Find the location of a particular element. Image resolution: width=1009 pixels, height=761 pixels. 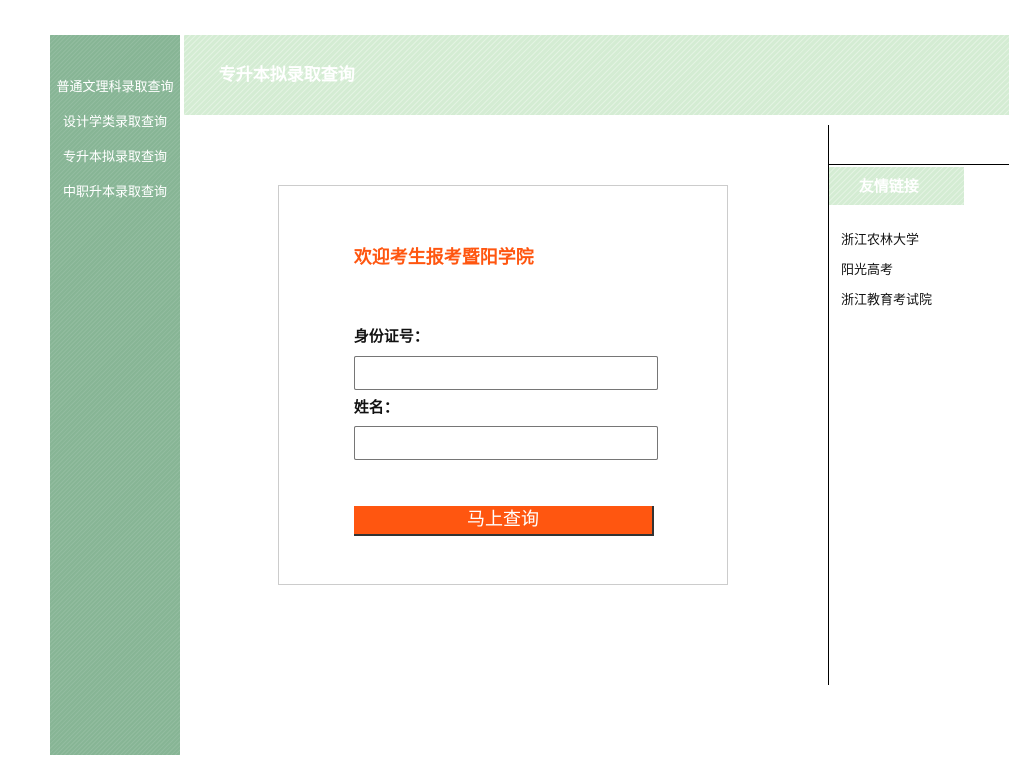

sidebar-nav: 普通文理科录取查询 设计学类录取查询 专升本拟录取查询 中职升本录取查询 is located at coordinates (115, 149).